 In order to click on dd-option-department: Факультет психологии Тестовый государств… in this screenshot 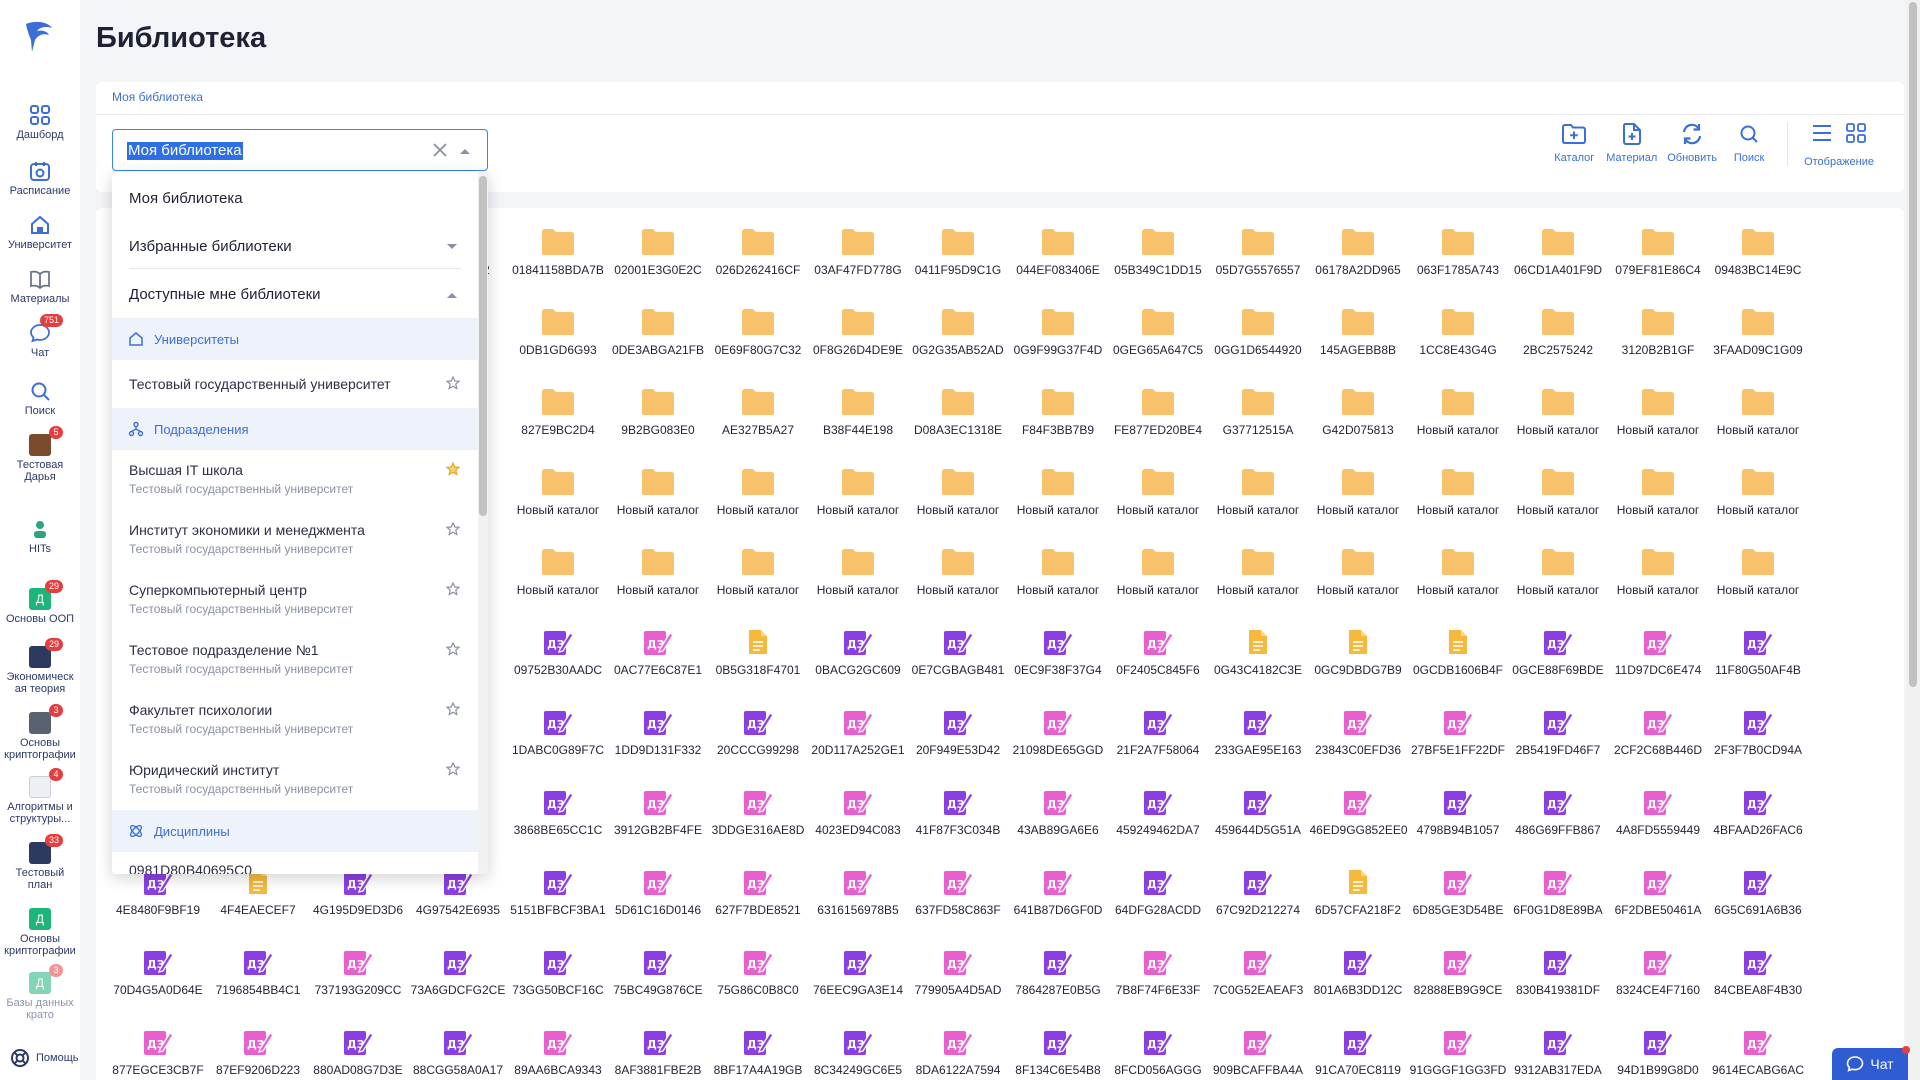, I will do `click(295, 719)`.